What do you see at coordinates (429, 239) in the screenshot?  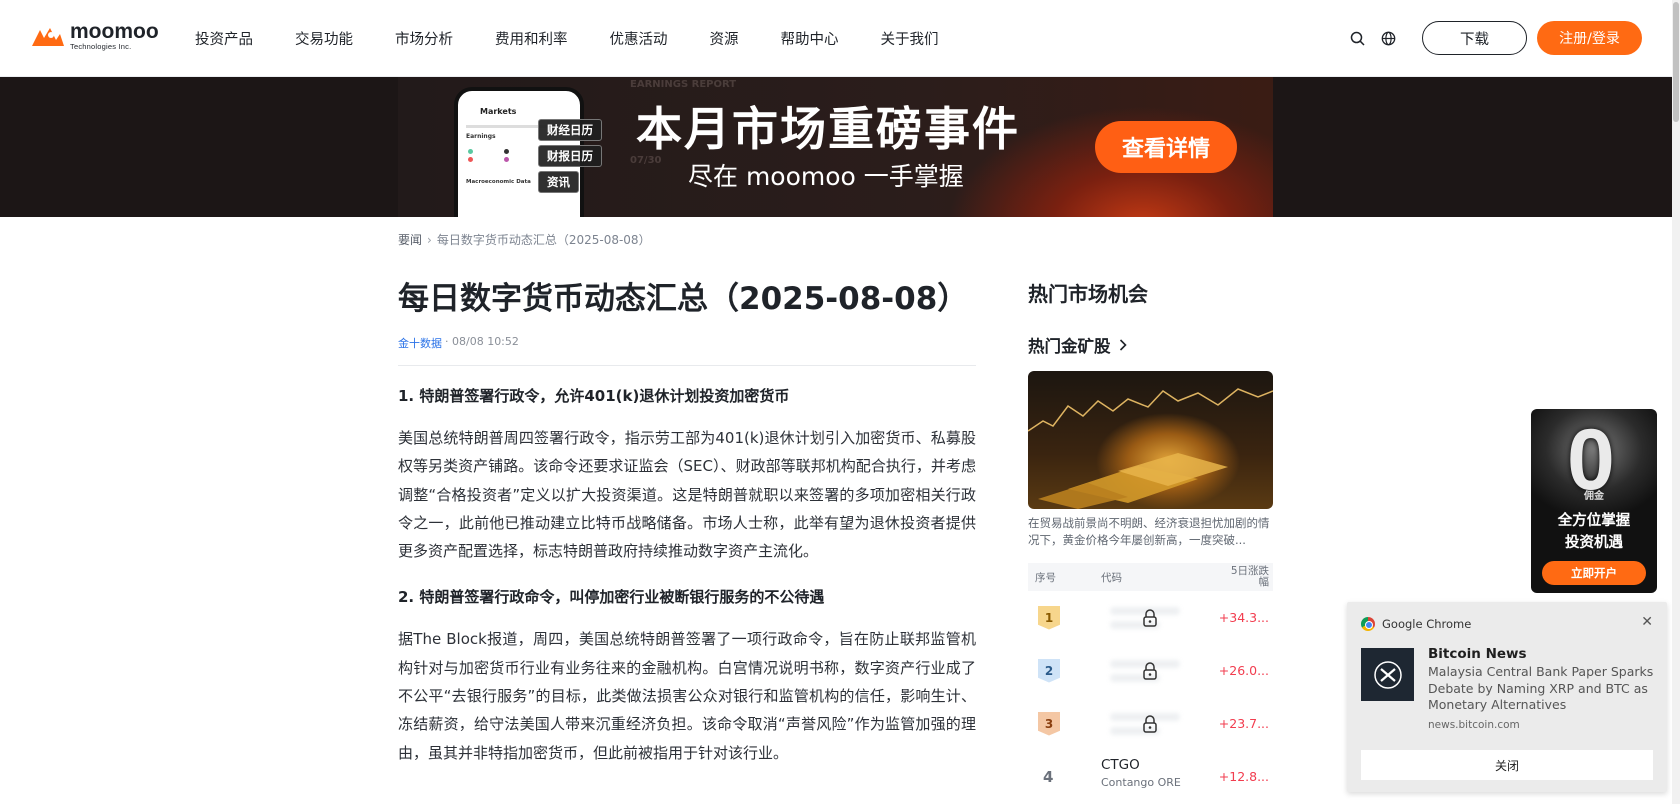 I see `chevron-right-icon: ›` at bounding box center [429, 239].